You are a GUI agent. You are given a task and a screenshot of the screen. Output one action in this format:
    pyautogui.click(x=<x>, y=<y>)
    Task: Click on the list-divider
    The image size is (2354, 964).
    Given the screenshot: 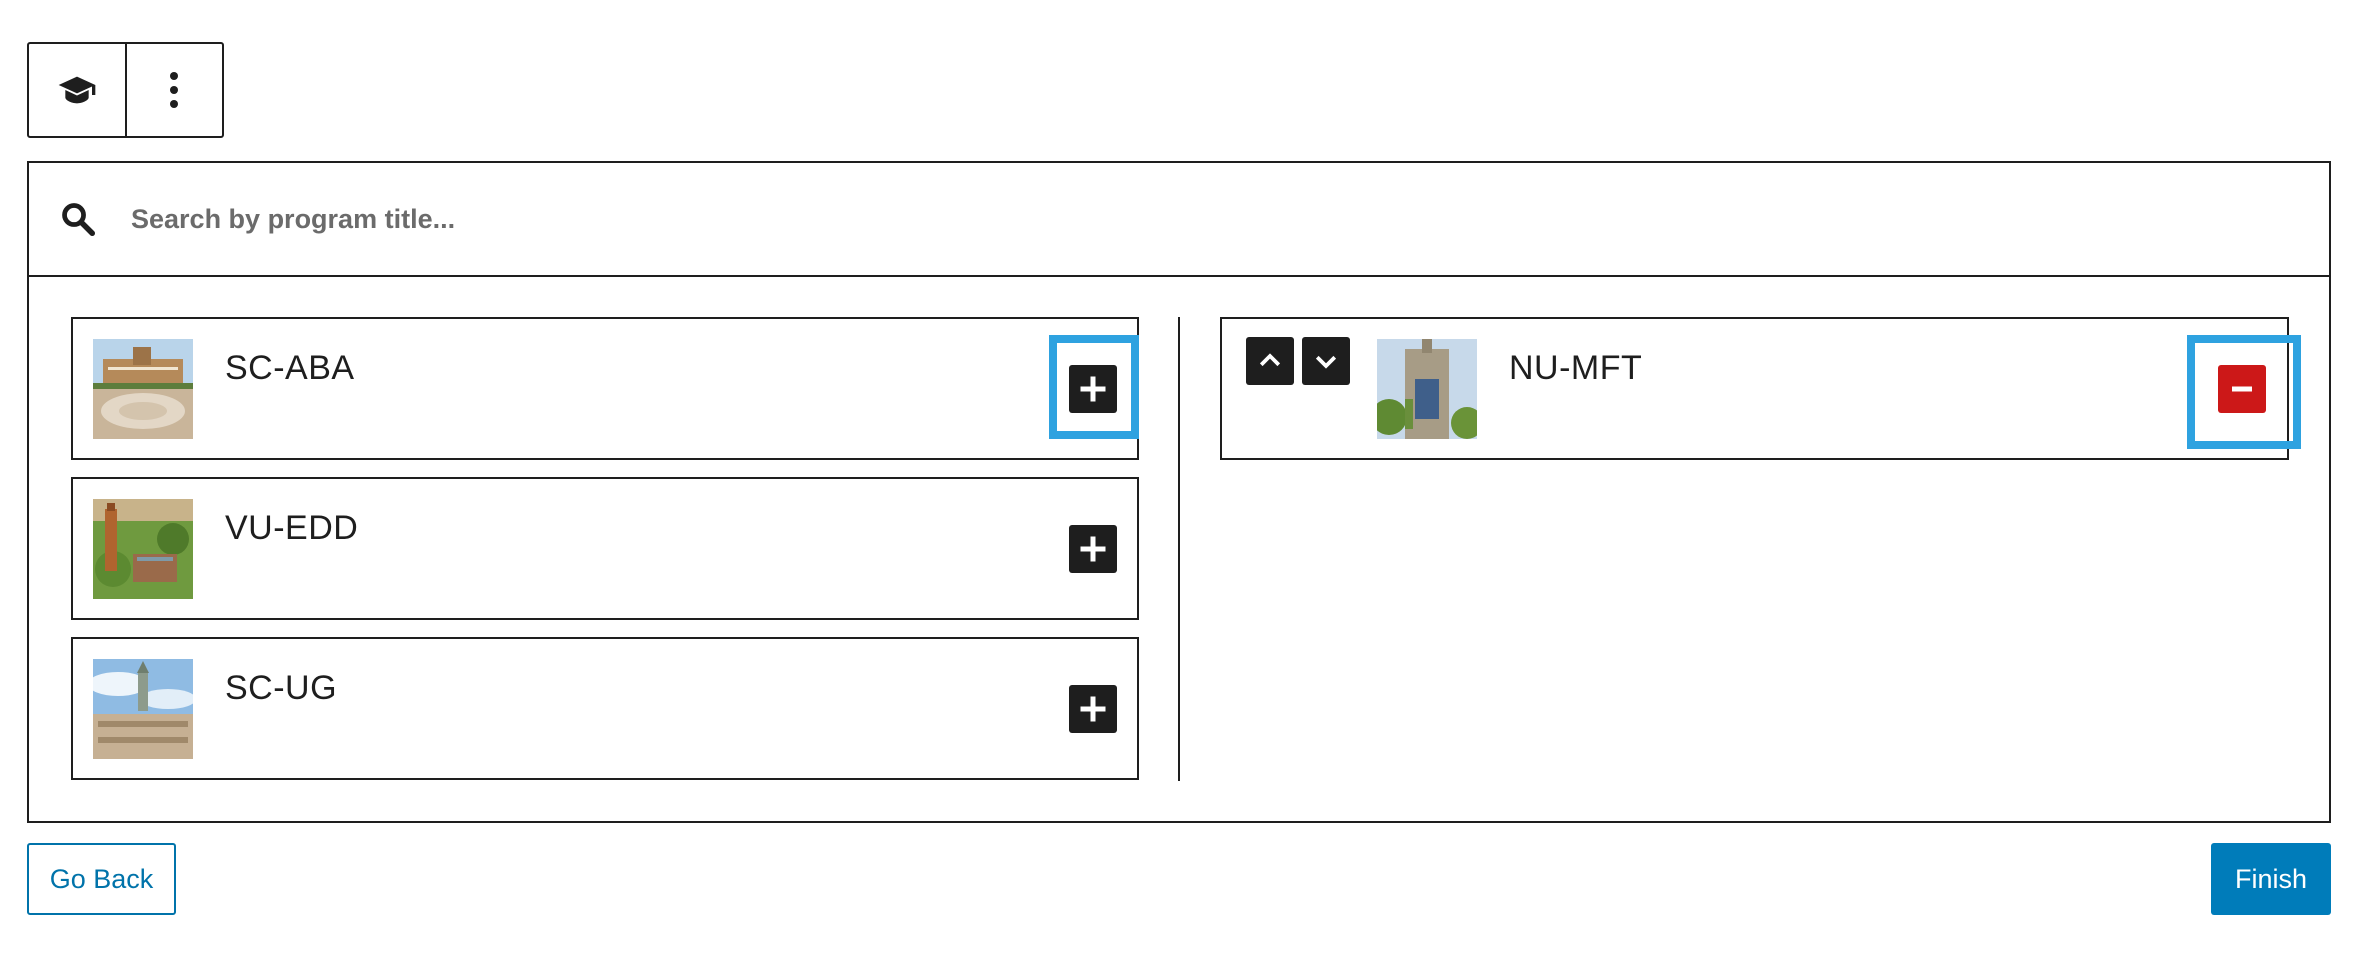 What is the action you would take?
    pyautogui.click(x=1179, y=549)
    